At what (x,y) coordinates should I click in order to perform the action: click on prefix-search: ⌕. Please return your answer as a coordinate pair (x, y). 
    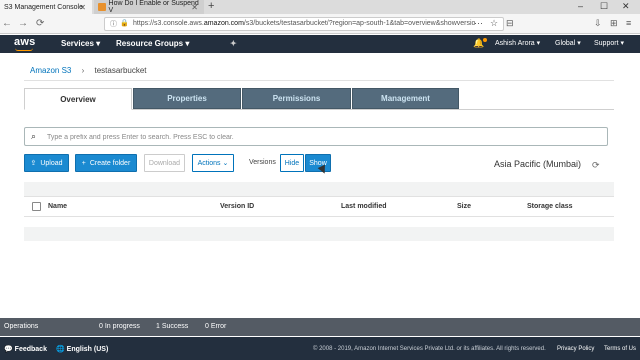
    Looking at the image, I should click on (316, 136).